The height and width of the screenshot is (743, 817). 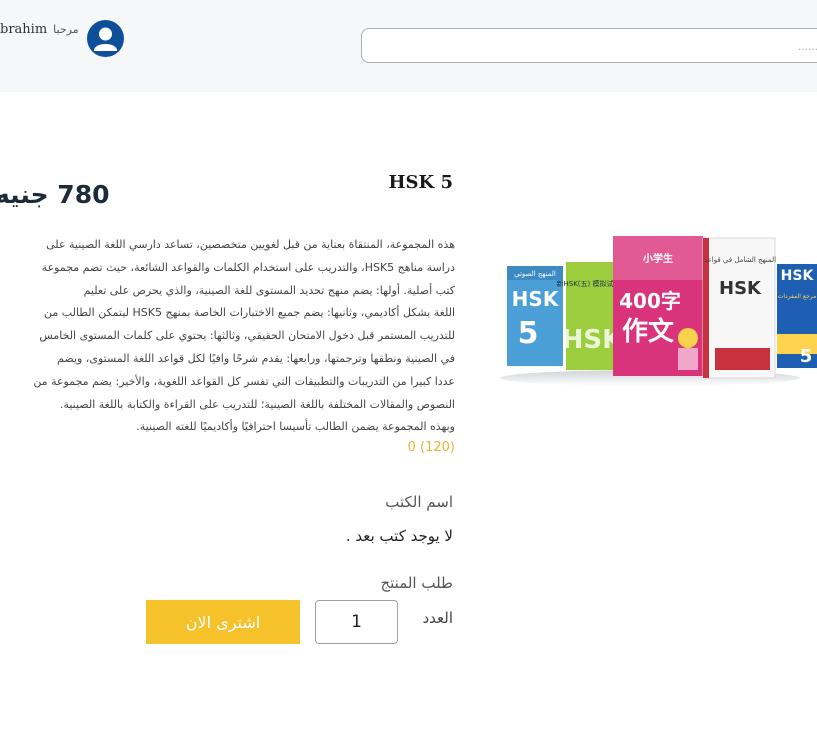 I want to click on book-top-text: المنهج الصوتي, so click(x=535, y=274).